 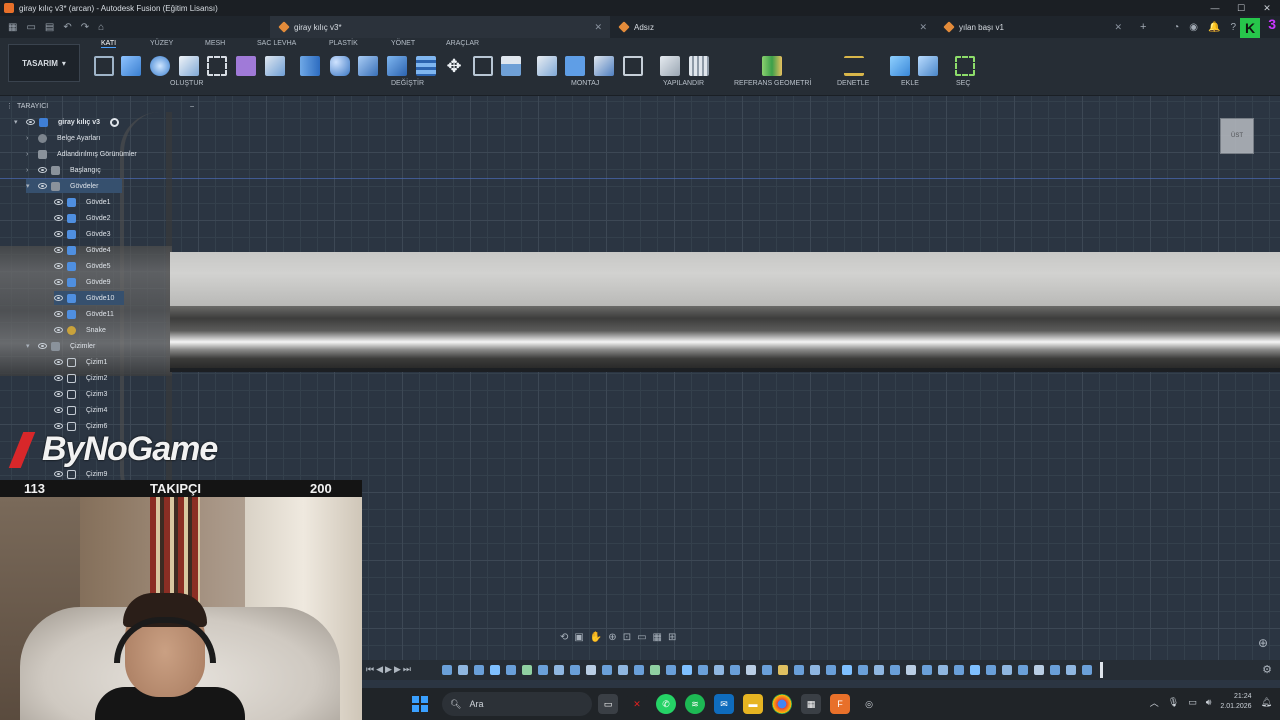 I want to click on help-icon: ?, so click(x=1233, y=27).